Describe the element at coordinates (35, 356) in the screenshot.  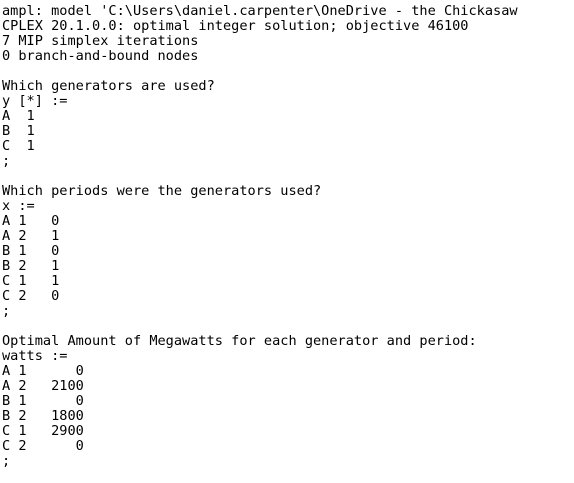
I see `console-line: watts :=` at that location.